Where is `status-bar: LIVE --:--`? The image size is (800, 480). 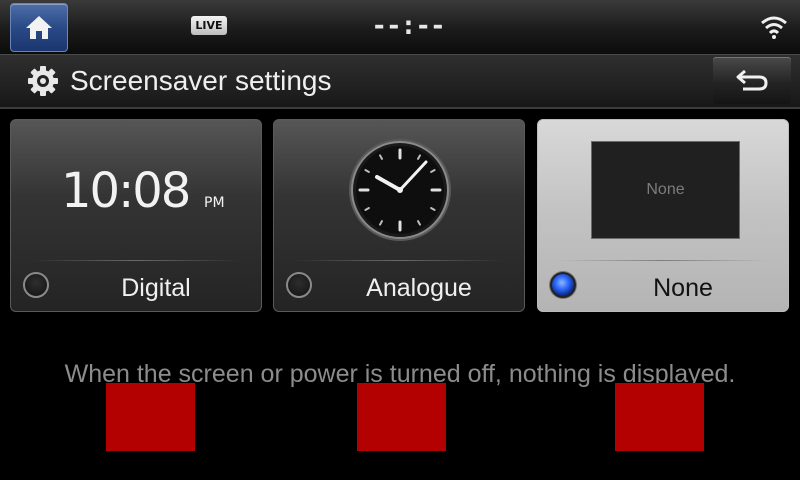 status-bar: LIVE --:-- is located at coordinates (400, 27).